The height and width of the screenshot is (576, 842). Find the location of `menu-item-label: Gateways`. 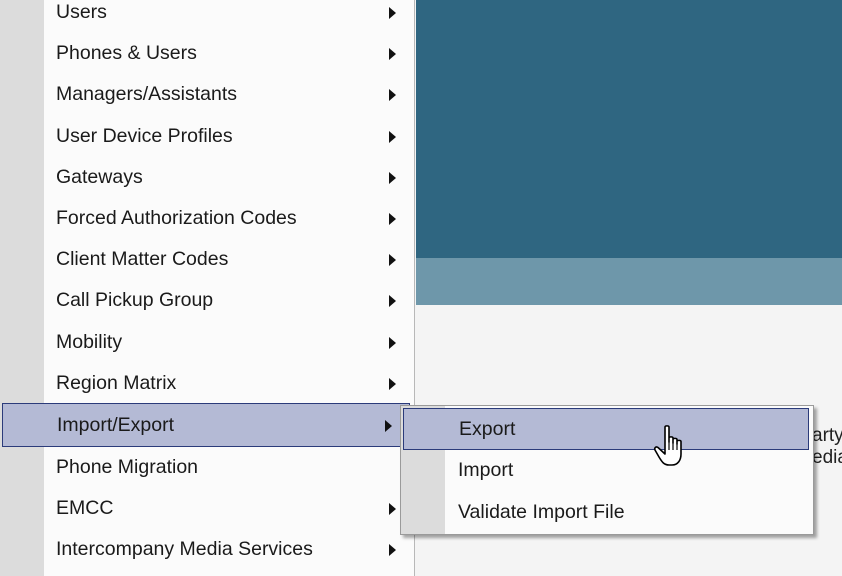

menu-item-label: Gateways is located at coordinates (99, 177).